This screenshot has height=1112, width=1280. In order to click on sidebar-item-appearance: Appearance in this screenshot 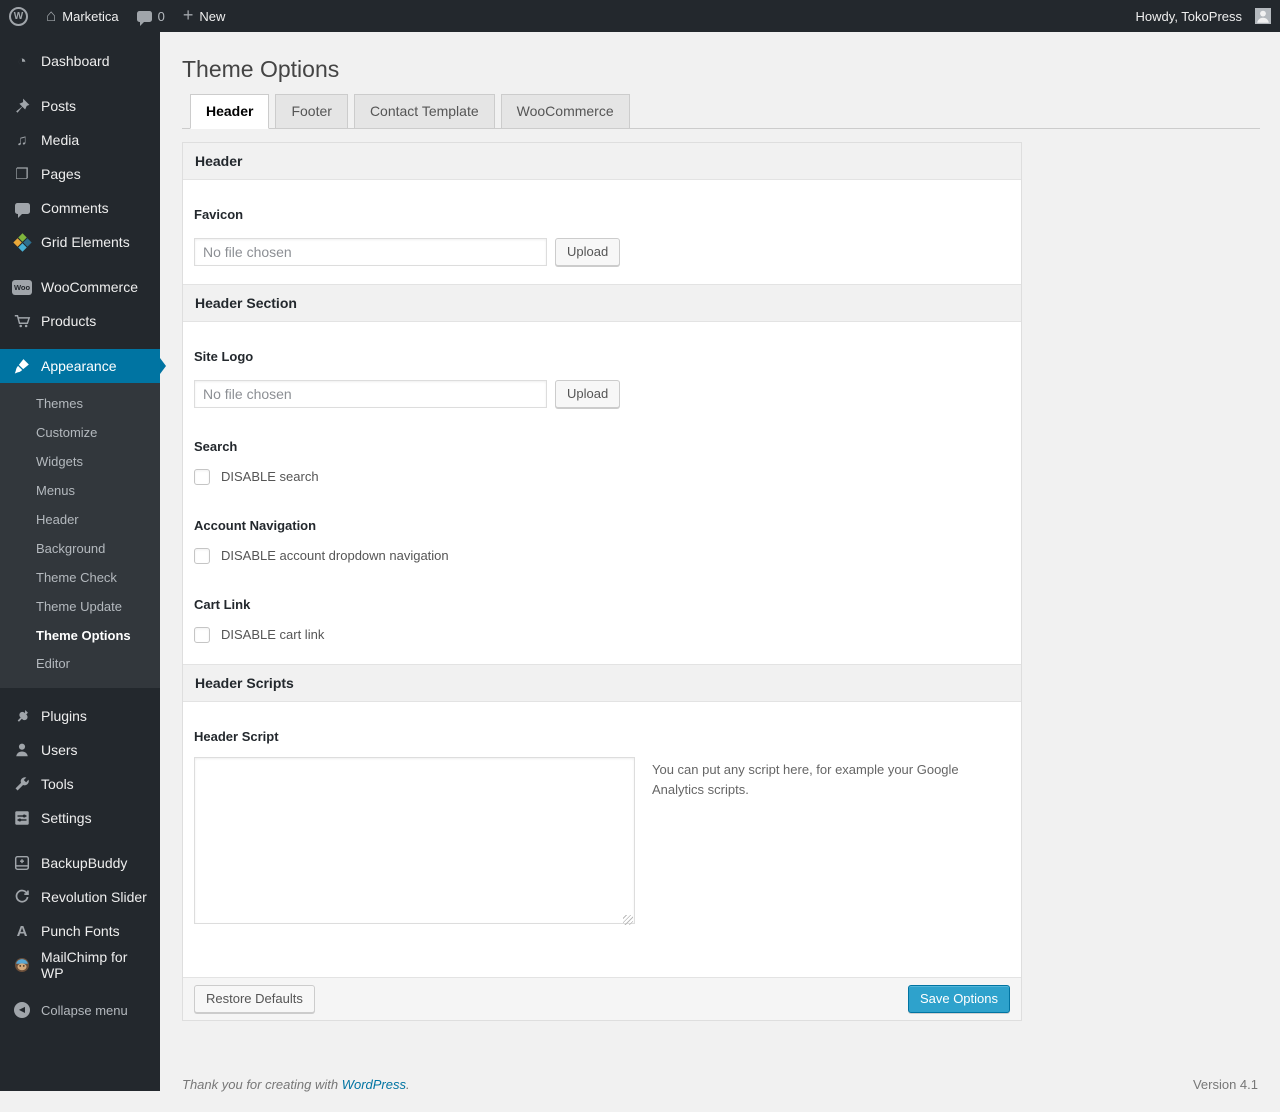, I will do `click(83, 366)`.